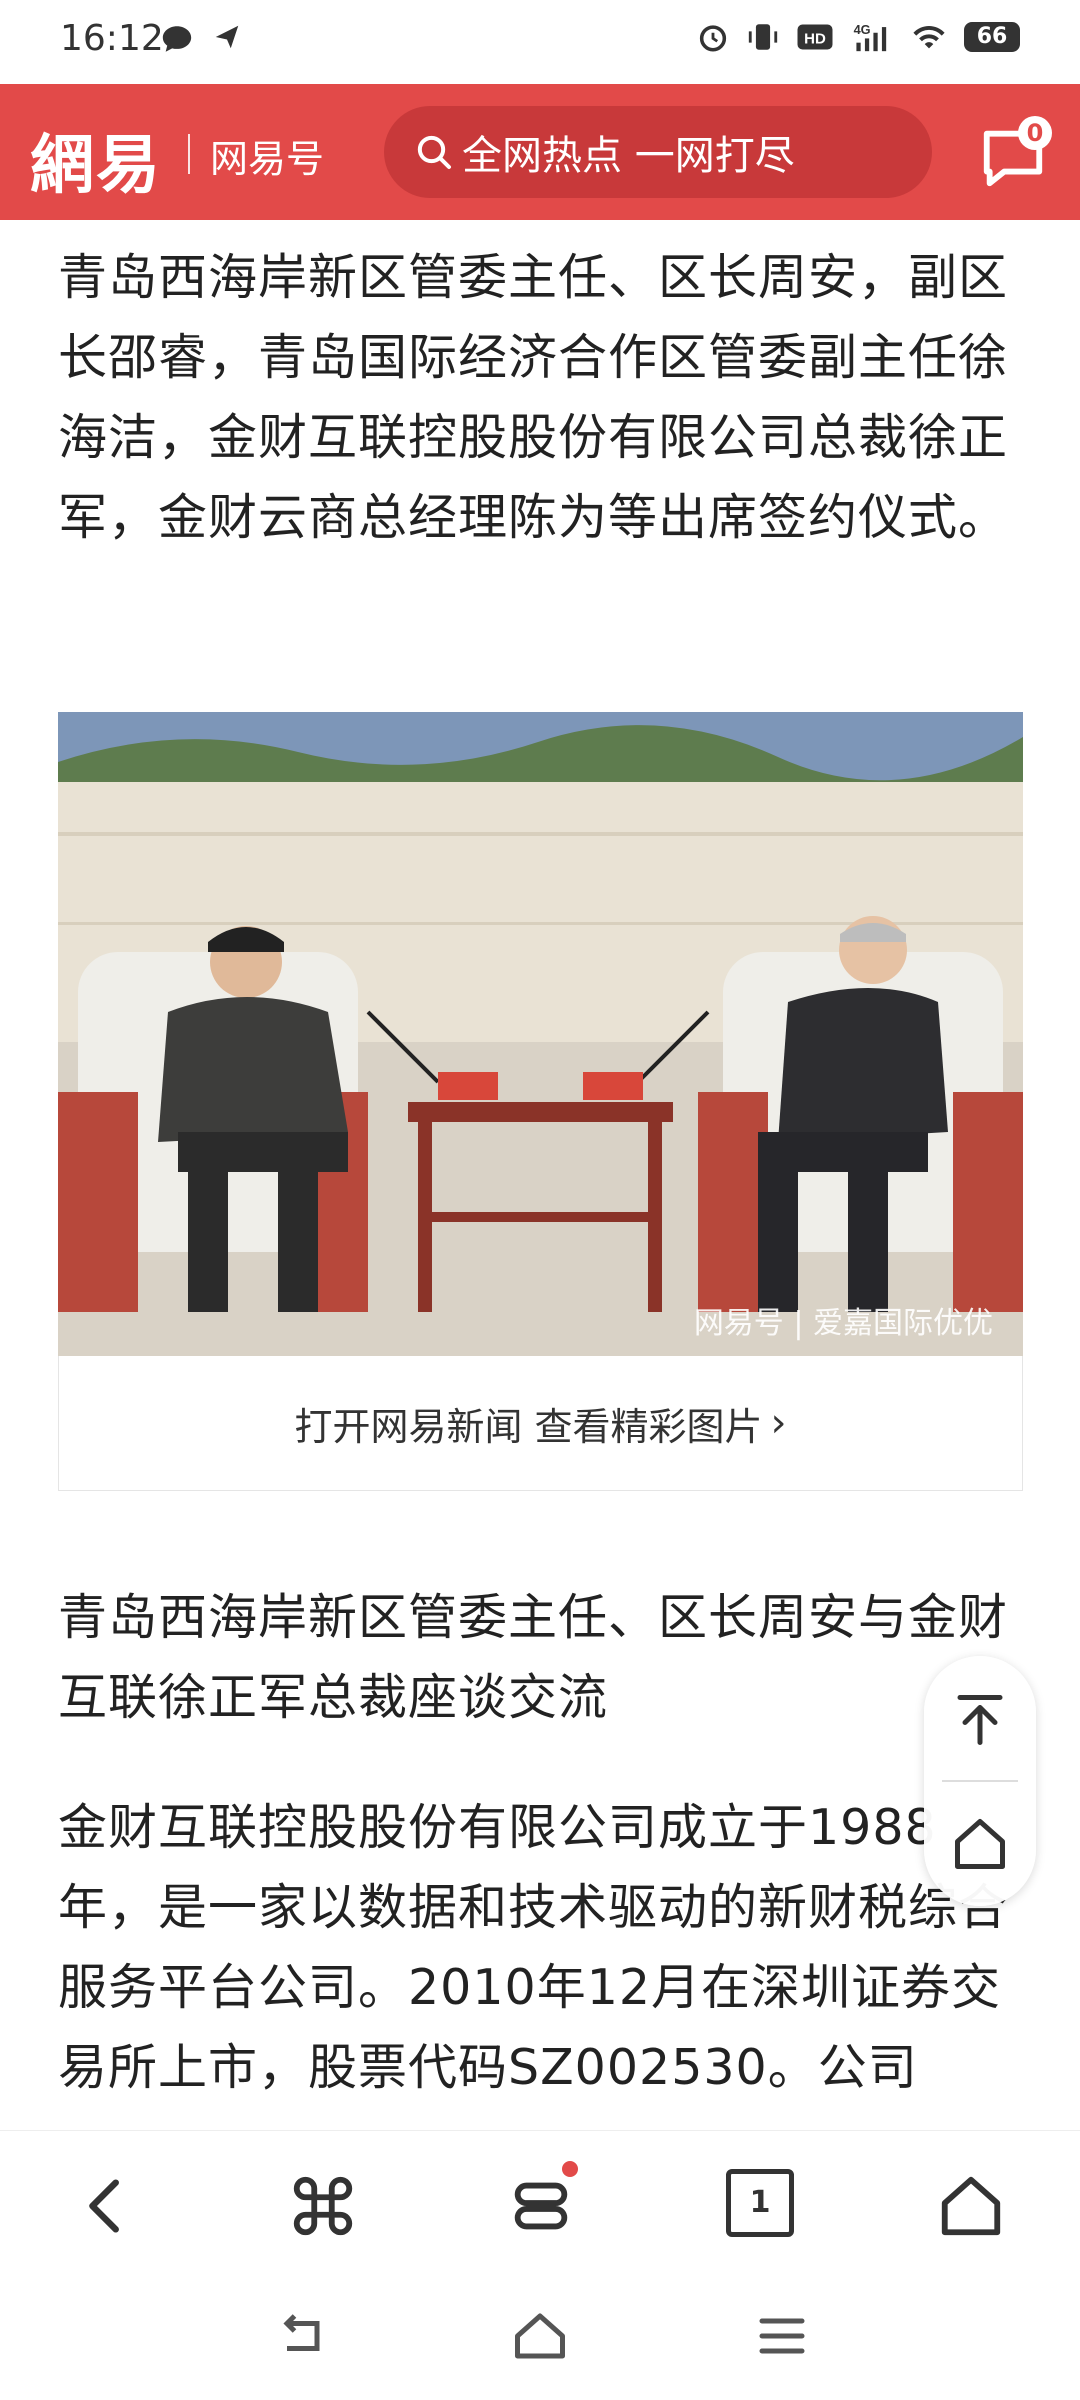  Describe the element at coordinates (540, 42) in the screenshot. I see `status-bar: 16:12 HD 4G 66` at that location.